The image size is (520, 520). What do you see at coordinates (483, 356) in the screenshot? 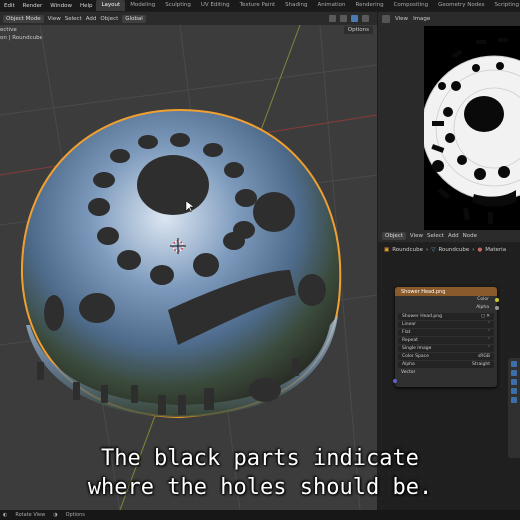
I see `color-space-value: sRGB` at bounding box center [483, 356].